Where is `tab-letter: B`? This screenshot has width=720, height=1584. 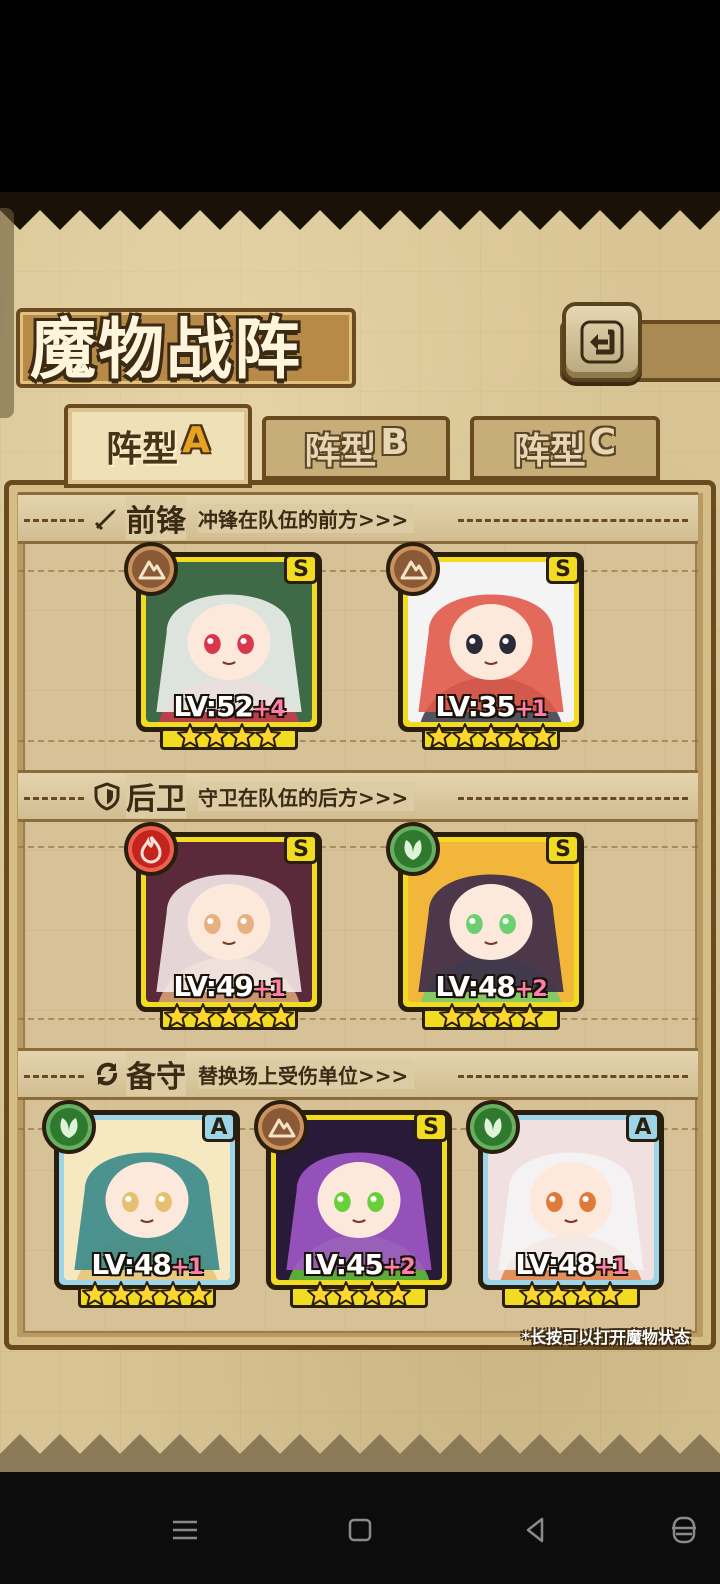
tab-letter: B is located at coordinates (394, 442).